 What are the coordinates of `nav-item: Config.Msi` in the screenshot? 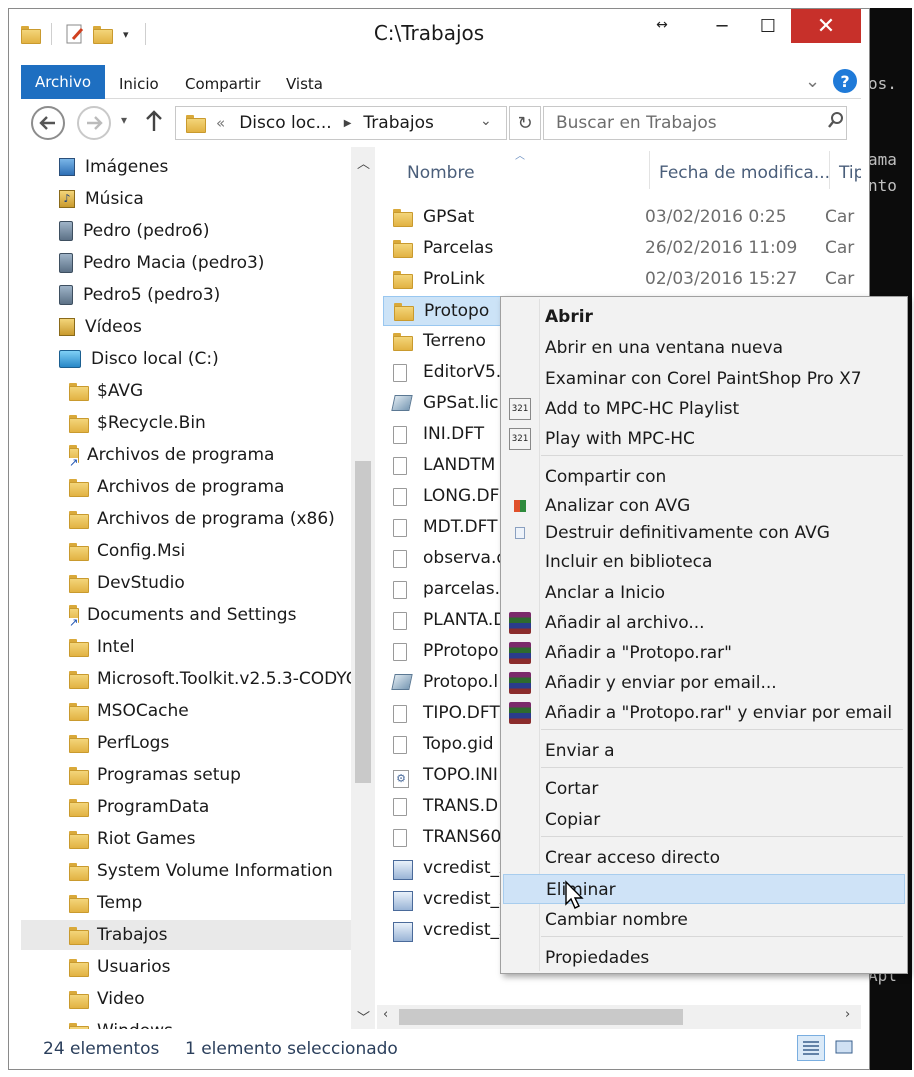 It's located at (198, 551).